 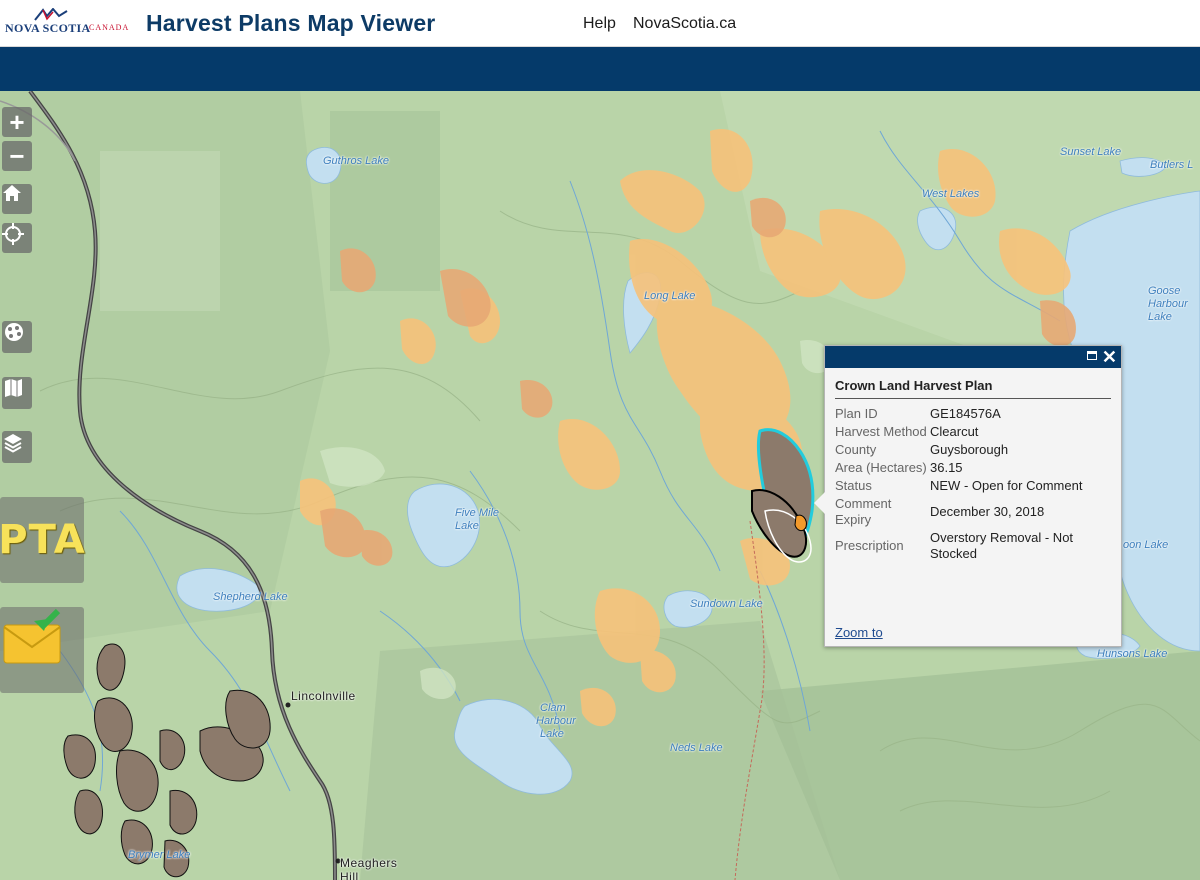 What do you see at coordinates (48, 28) in the screenshot?
I see `logo-text: NOVA SCOTIA` at bounding box center [48, 28].